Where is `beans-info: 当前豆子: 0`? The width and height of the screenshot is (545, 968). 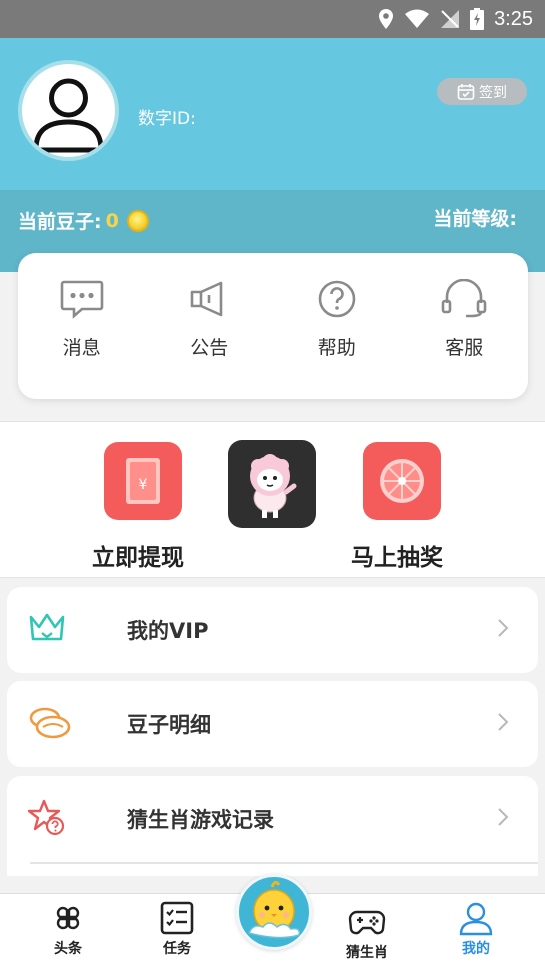
beans-info: 当前豆子: 0 is located at coordinates (83, 220).